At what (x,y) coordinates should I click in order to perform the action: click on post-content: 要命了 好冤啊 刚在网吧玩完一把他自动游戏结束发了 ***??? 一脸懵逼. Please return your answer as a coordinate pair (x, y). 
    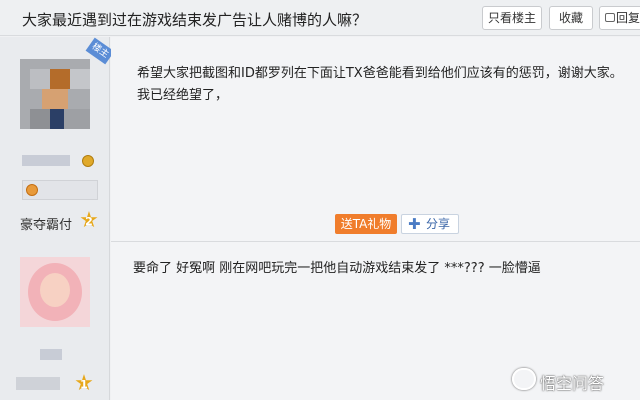
    Looking at the image, I should click on (337, 268).